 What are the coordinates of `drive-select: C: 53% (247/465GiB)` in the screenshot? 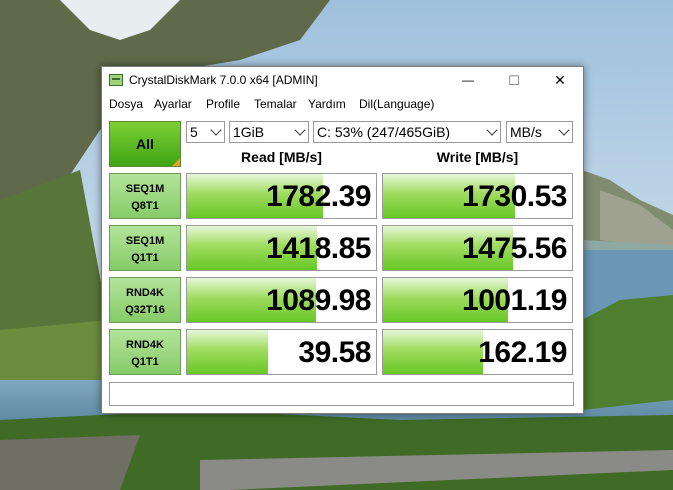 It's located at (407, 132).